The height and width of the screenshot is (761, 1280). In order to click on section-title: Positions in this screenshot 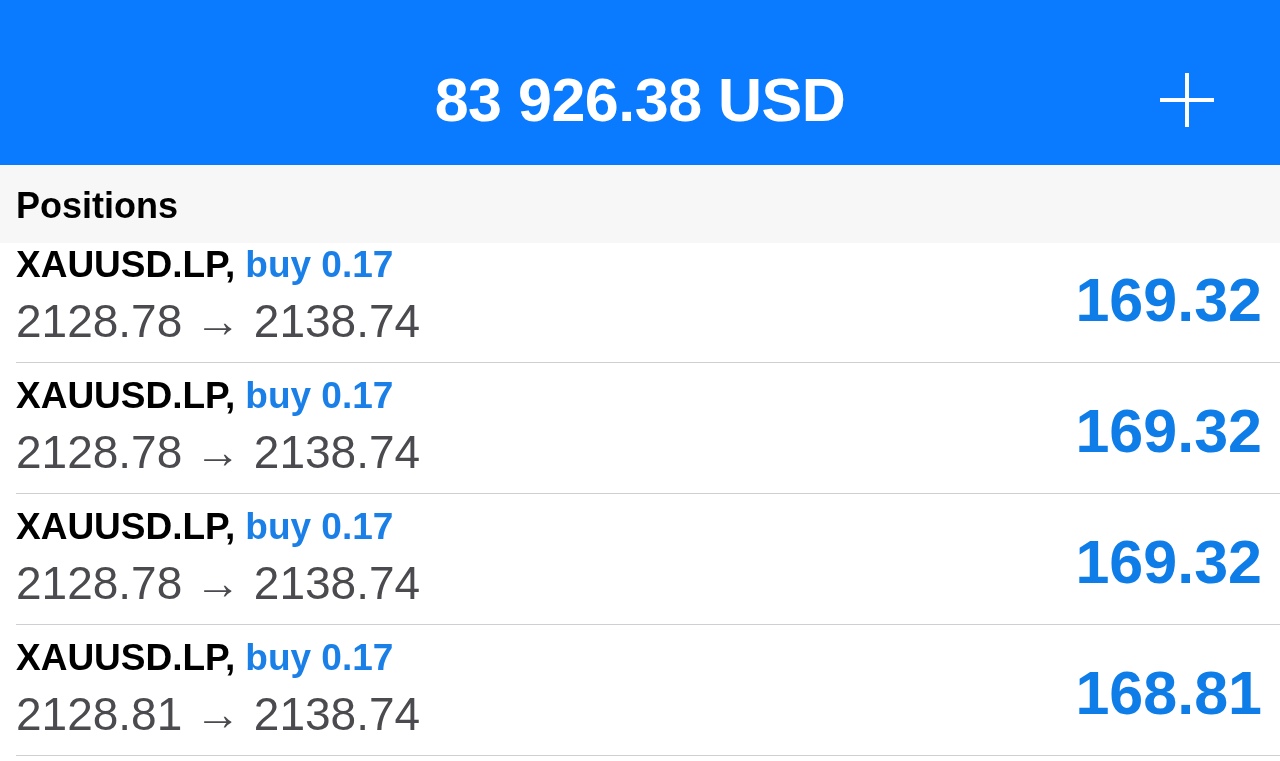, I will do `click(97, 205)`.